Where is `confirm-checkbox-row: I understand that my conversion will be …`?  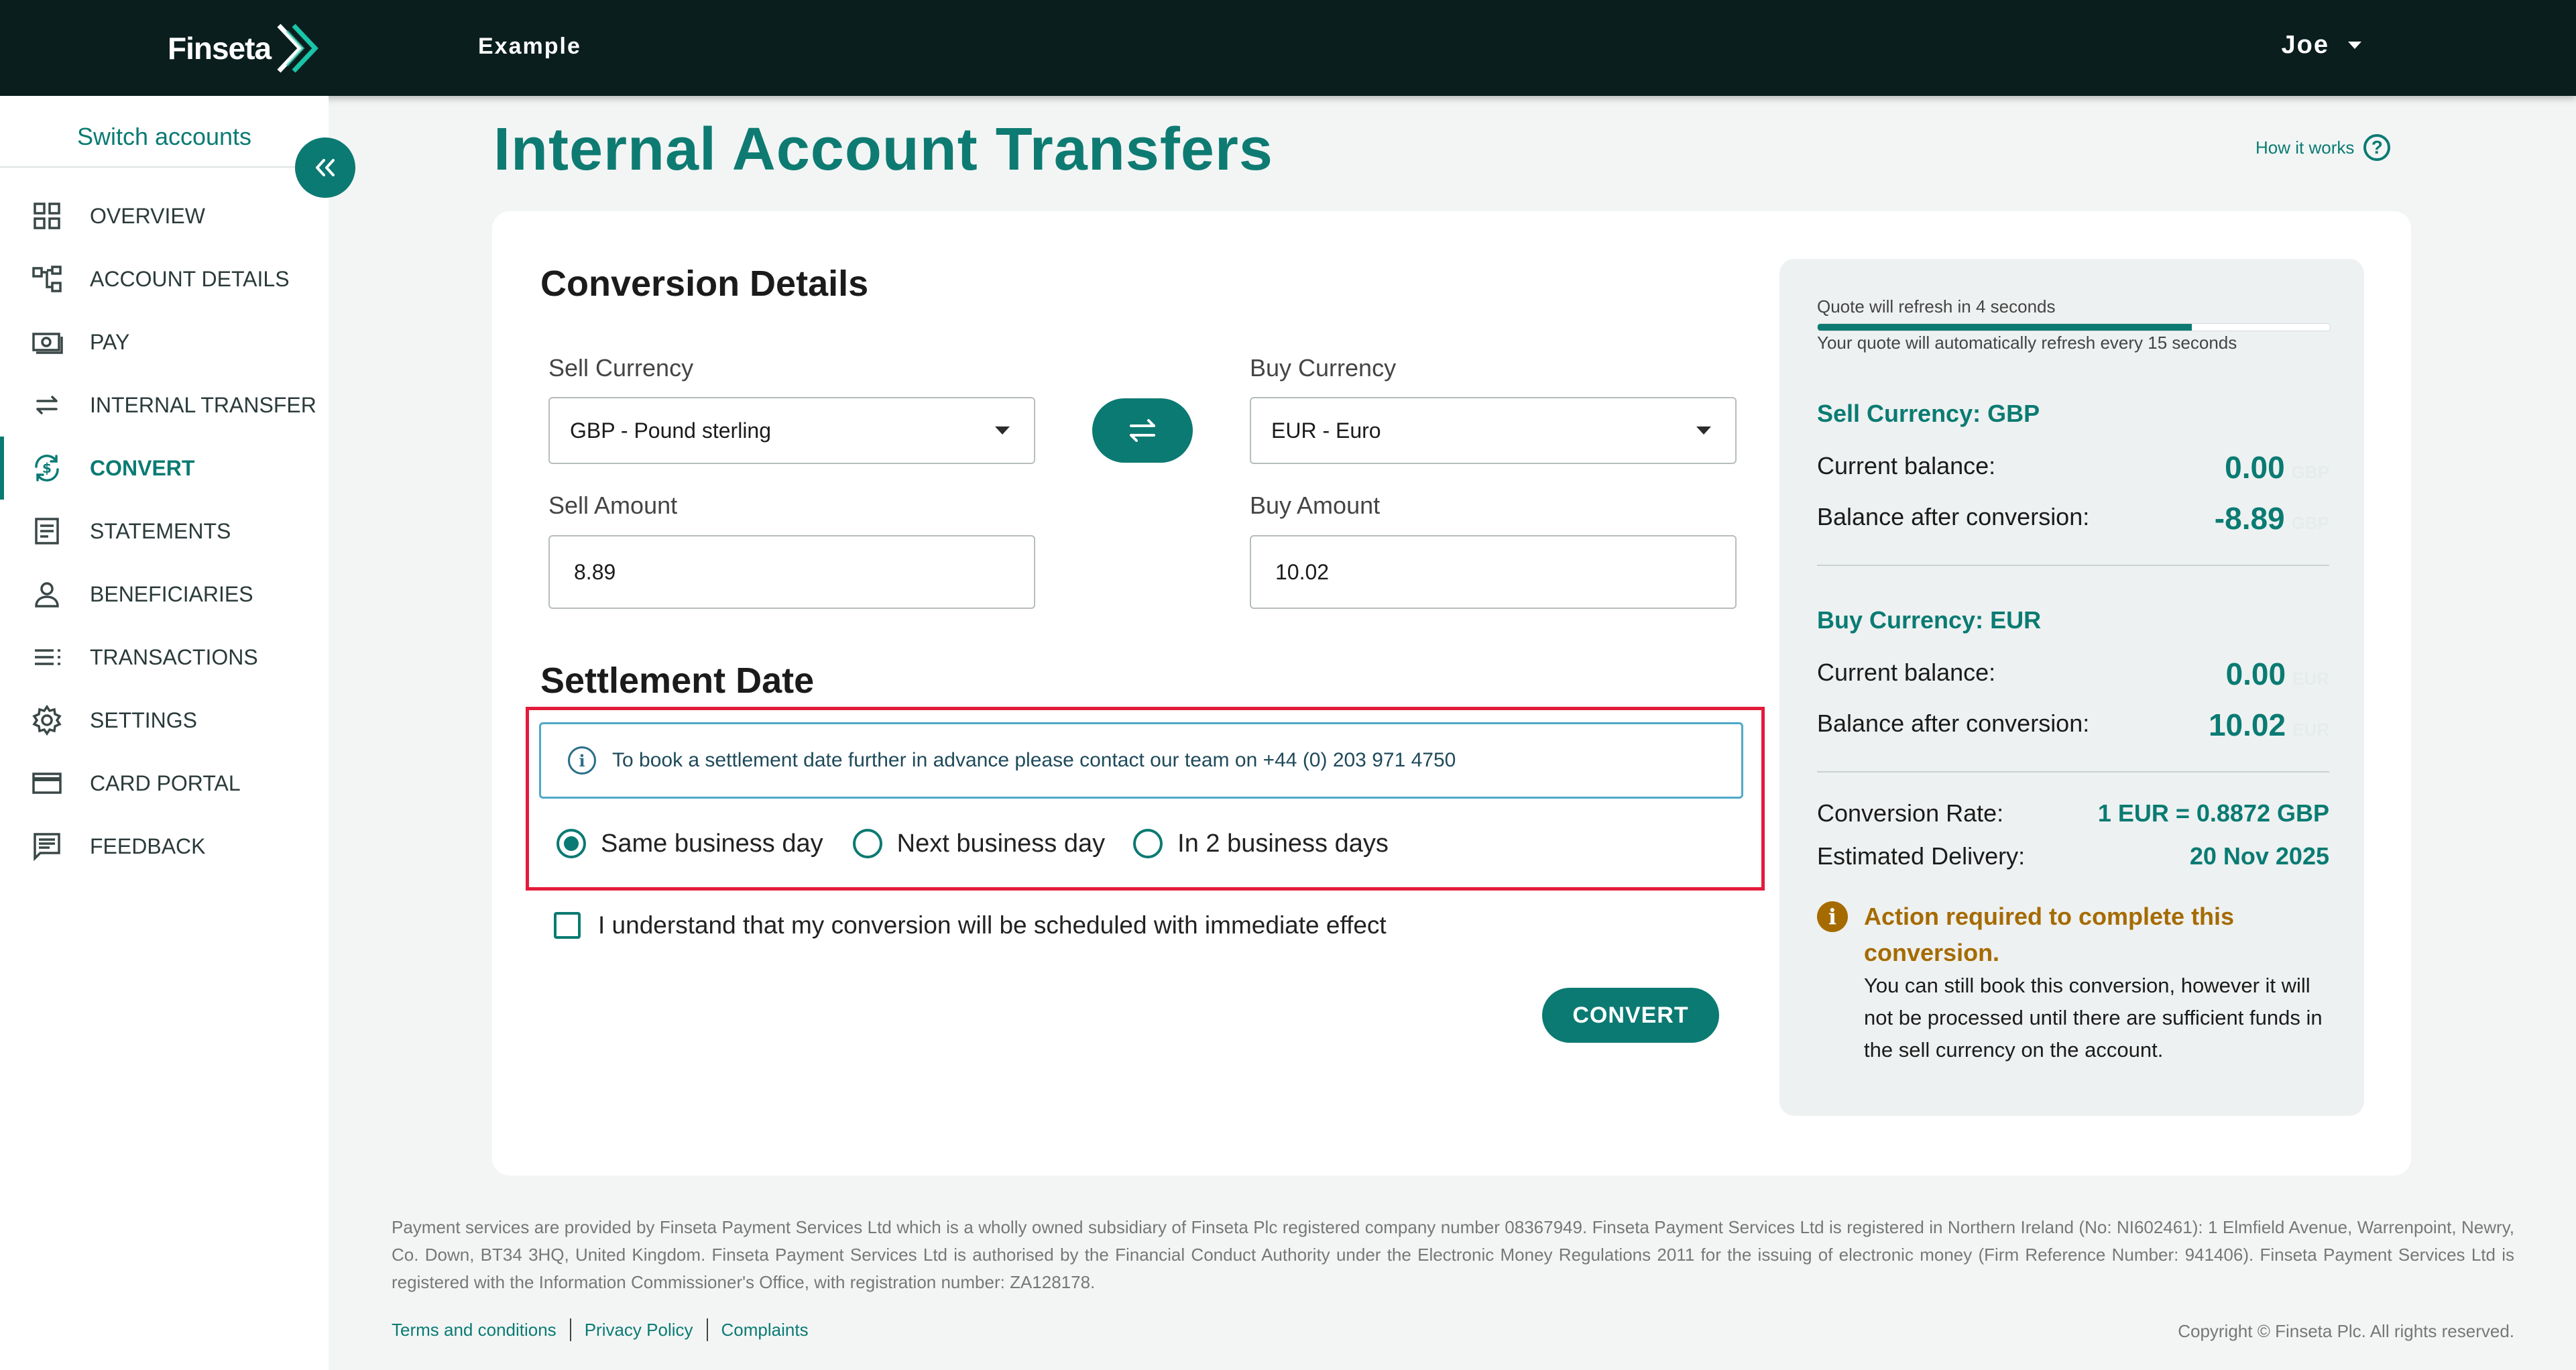
confirm-checkbox-row: I understand that my conversion will be … is located at coordinates (970, 925).